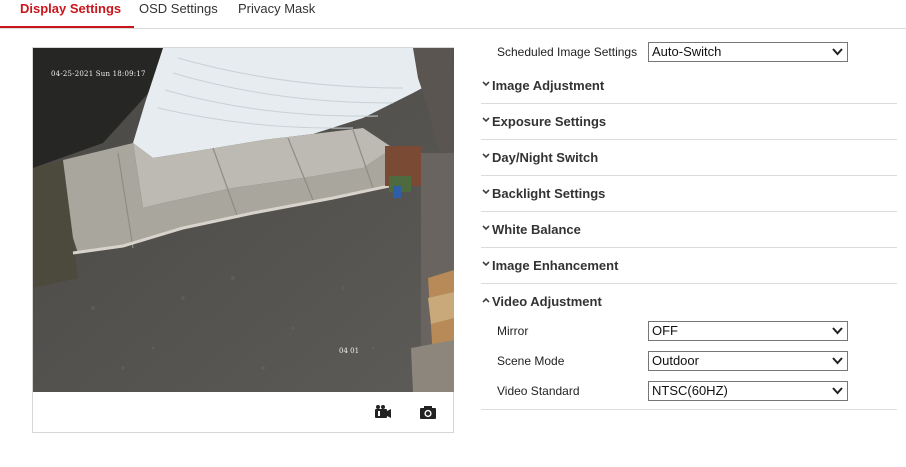  I want to click on section-title: White Balance, so click(536, 229).